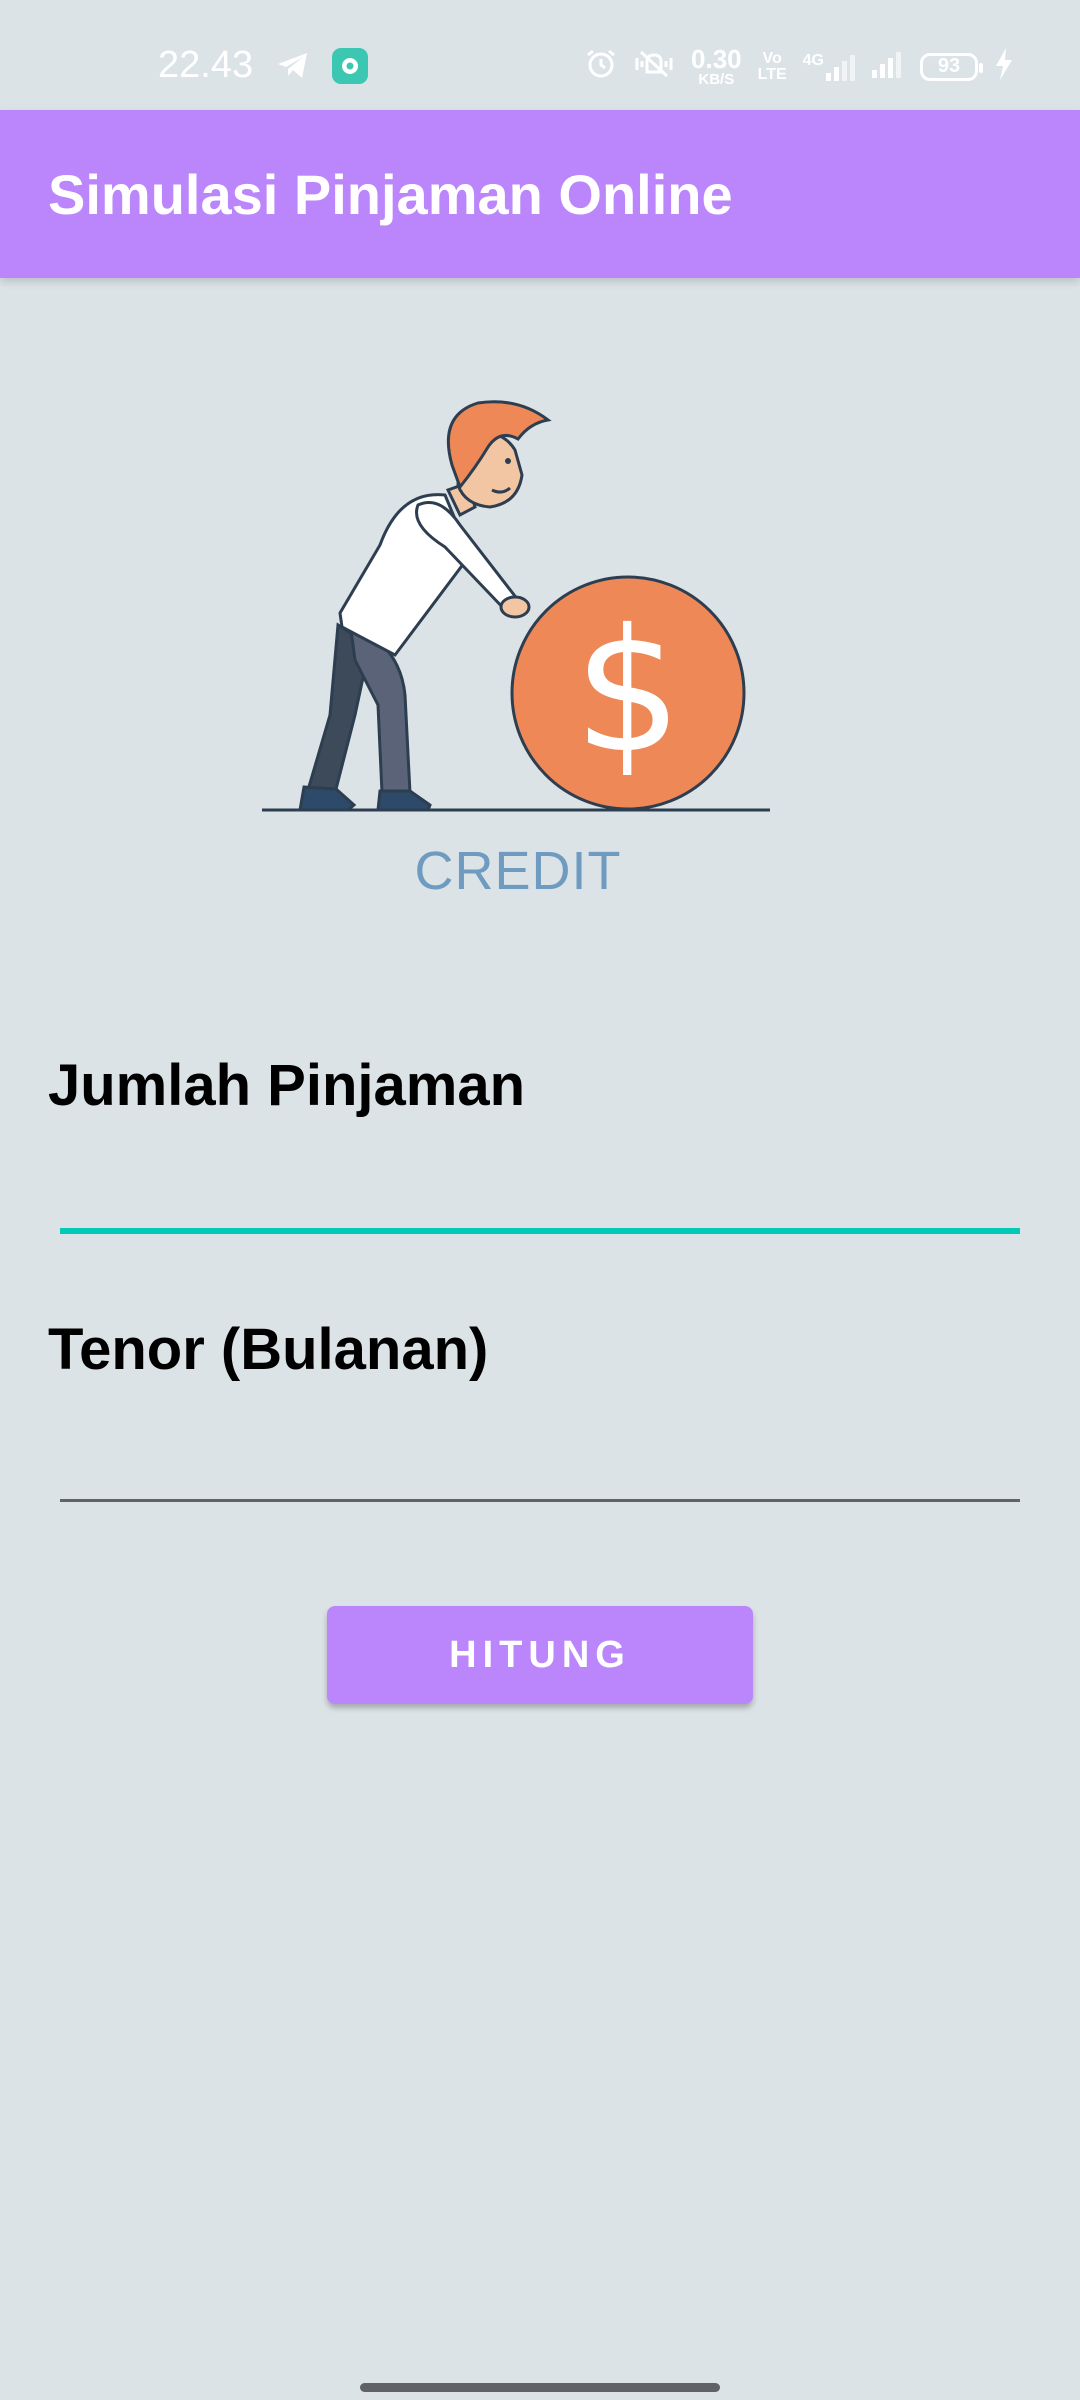  I want to click on person-eye, so click(508, 461).